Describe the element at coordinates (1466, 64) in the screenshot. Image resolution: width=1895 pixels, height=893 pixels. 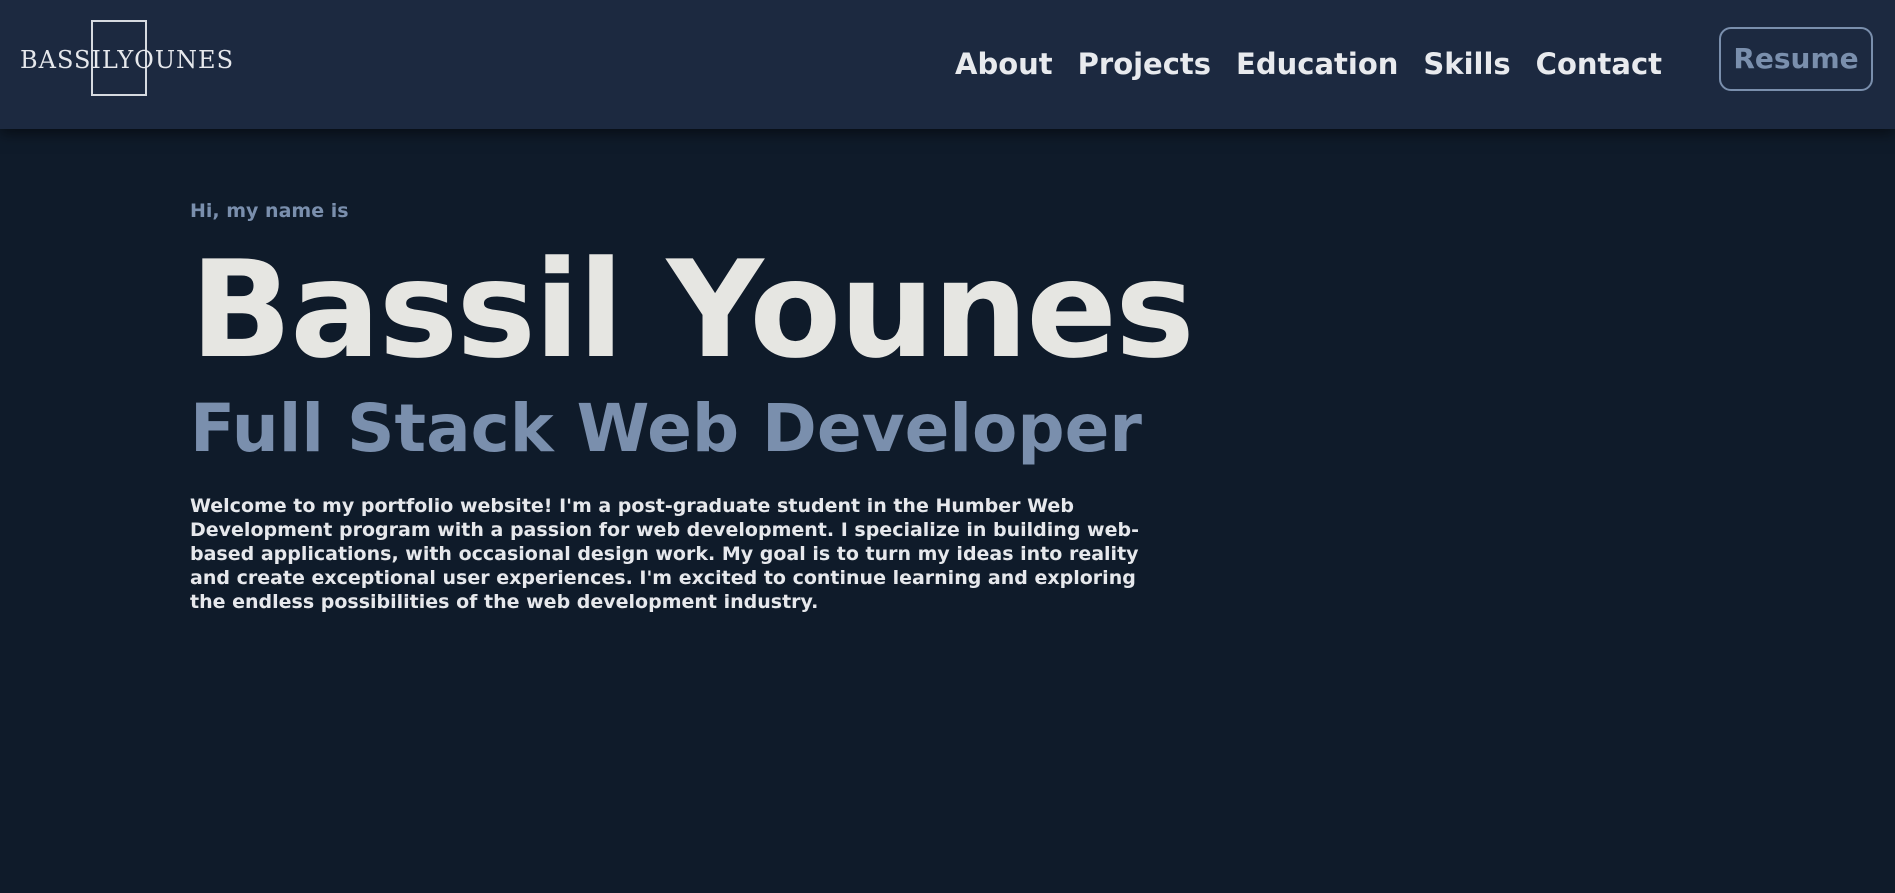
I see `nav-link-skills: Skills` at that location.